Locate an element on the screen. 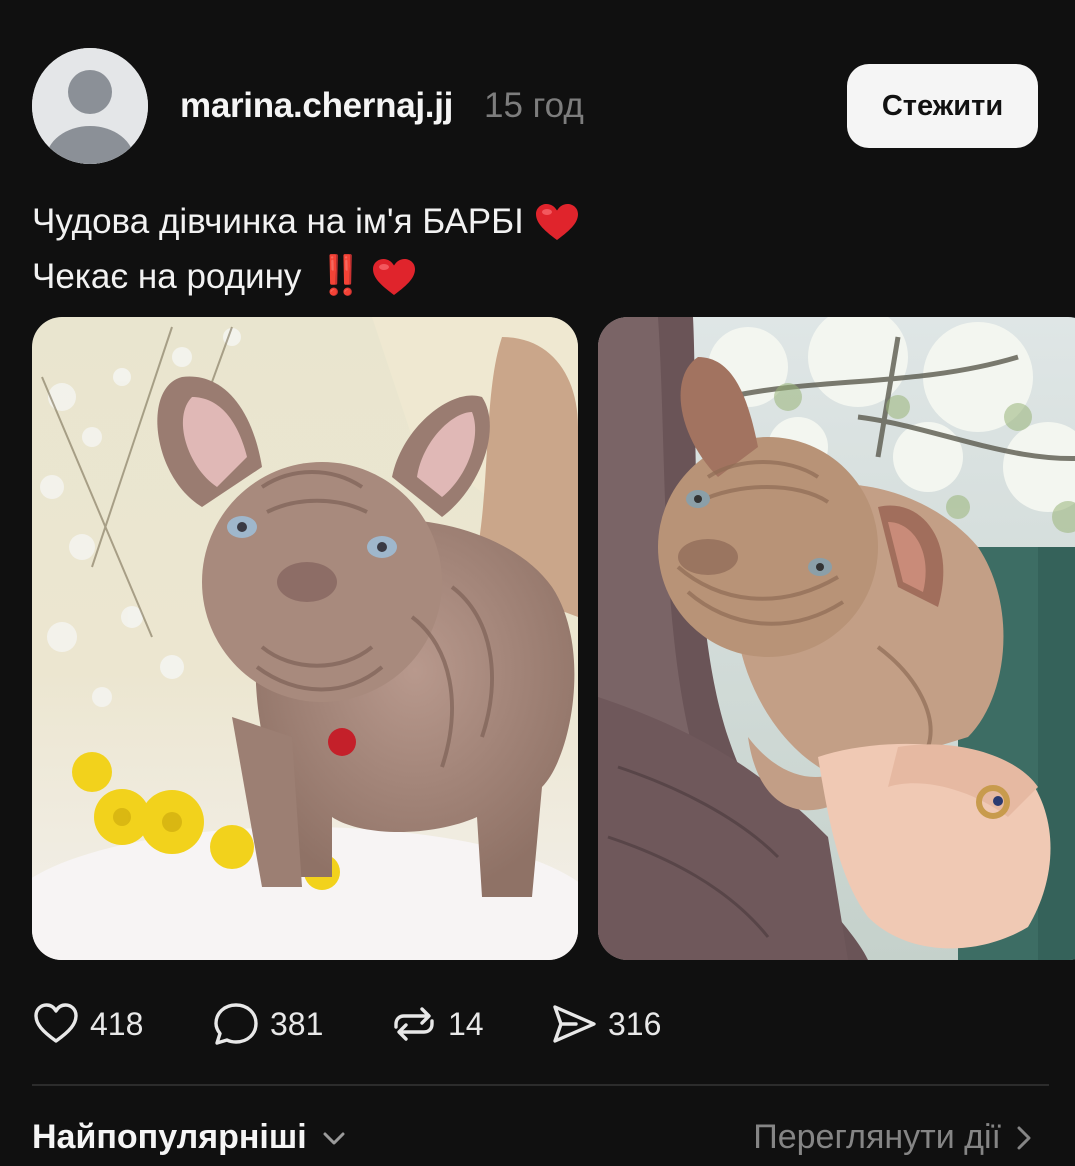  default-avatar-icon is located at coordinates (90, 106).